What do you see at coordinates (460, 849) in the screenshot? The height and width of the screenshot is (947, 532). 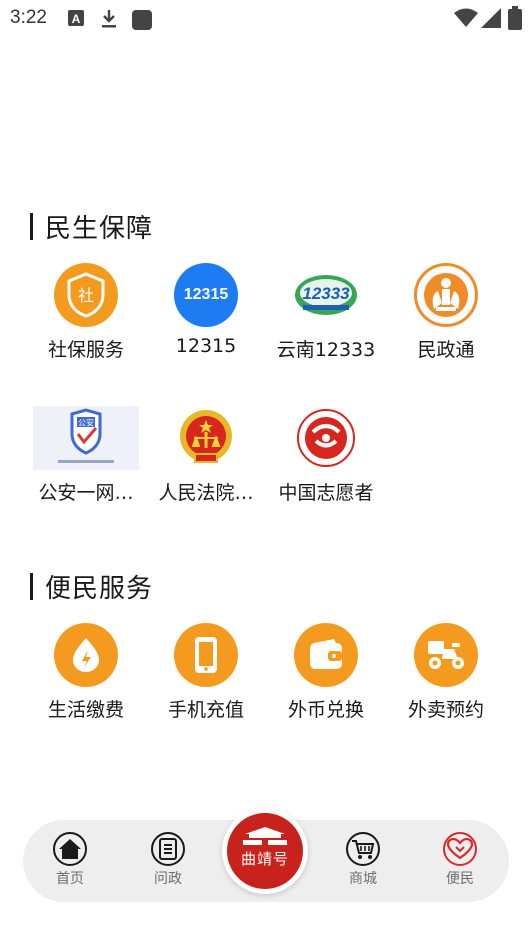 I see `heart-icon` at bounding box center [460, 849].